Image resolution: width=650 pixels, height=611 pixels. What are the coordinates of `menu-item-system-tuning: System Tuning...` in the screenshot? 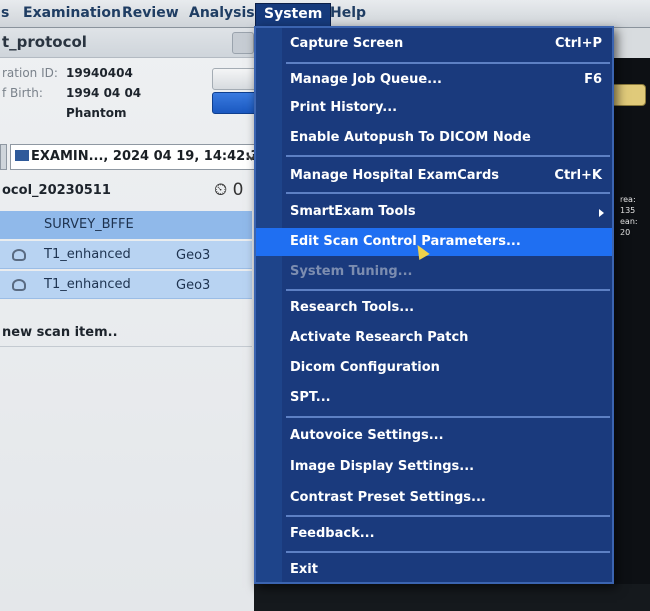 It's located at (351, 271).